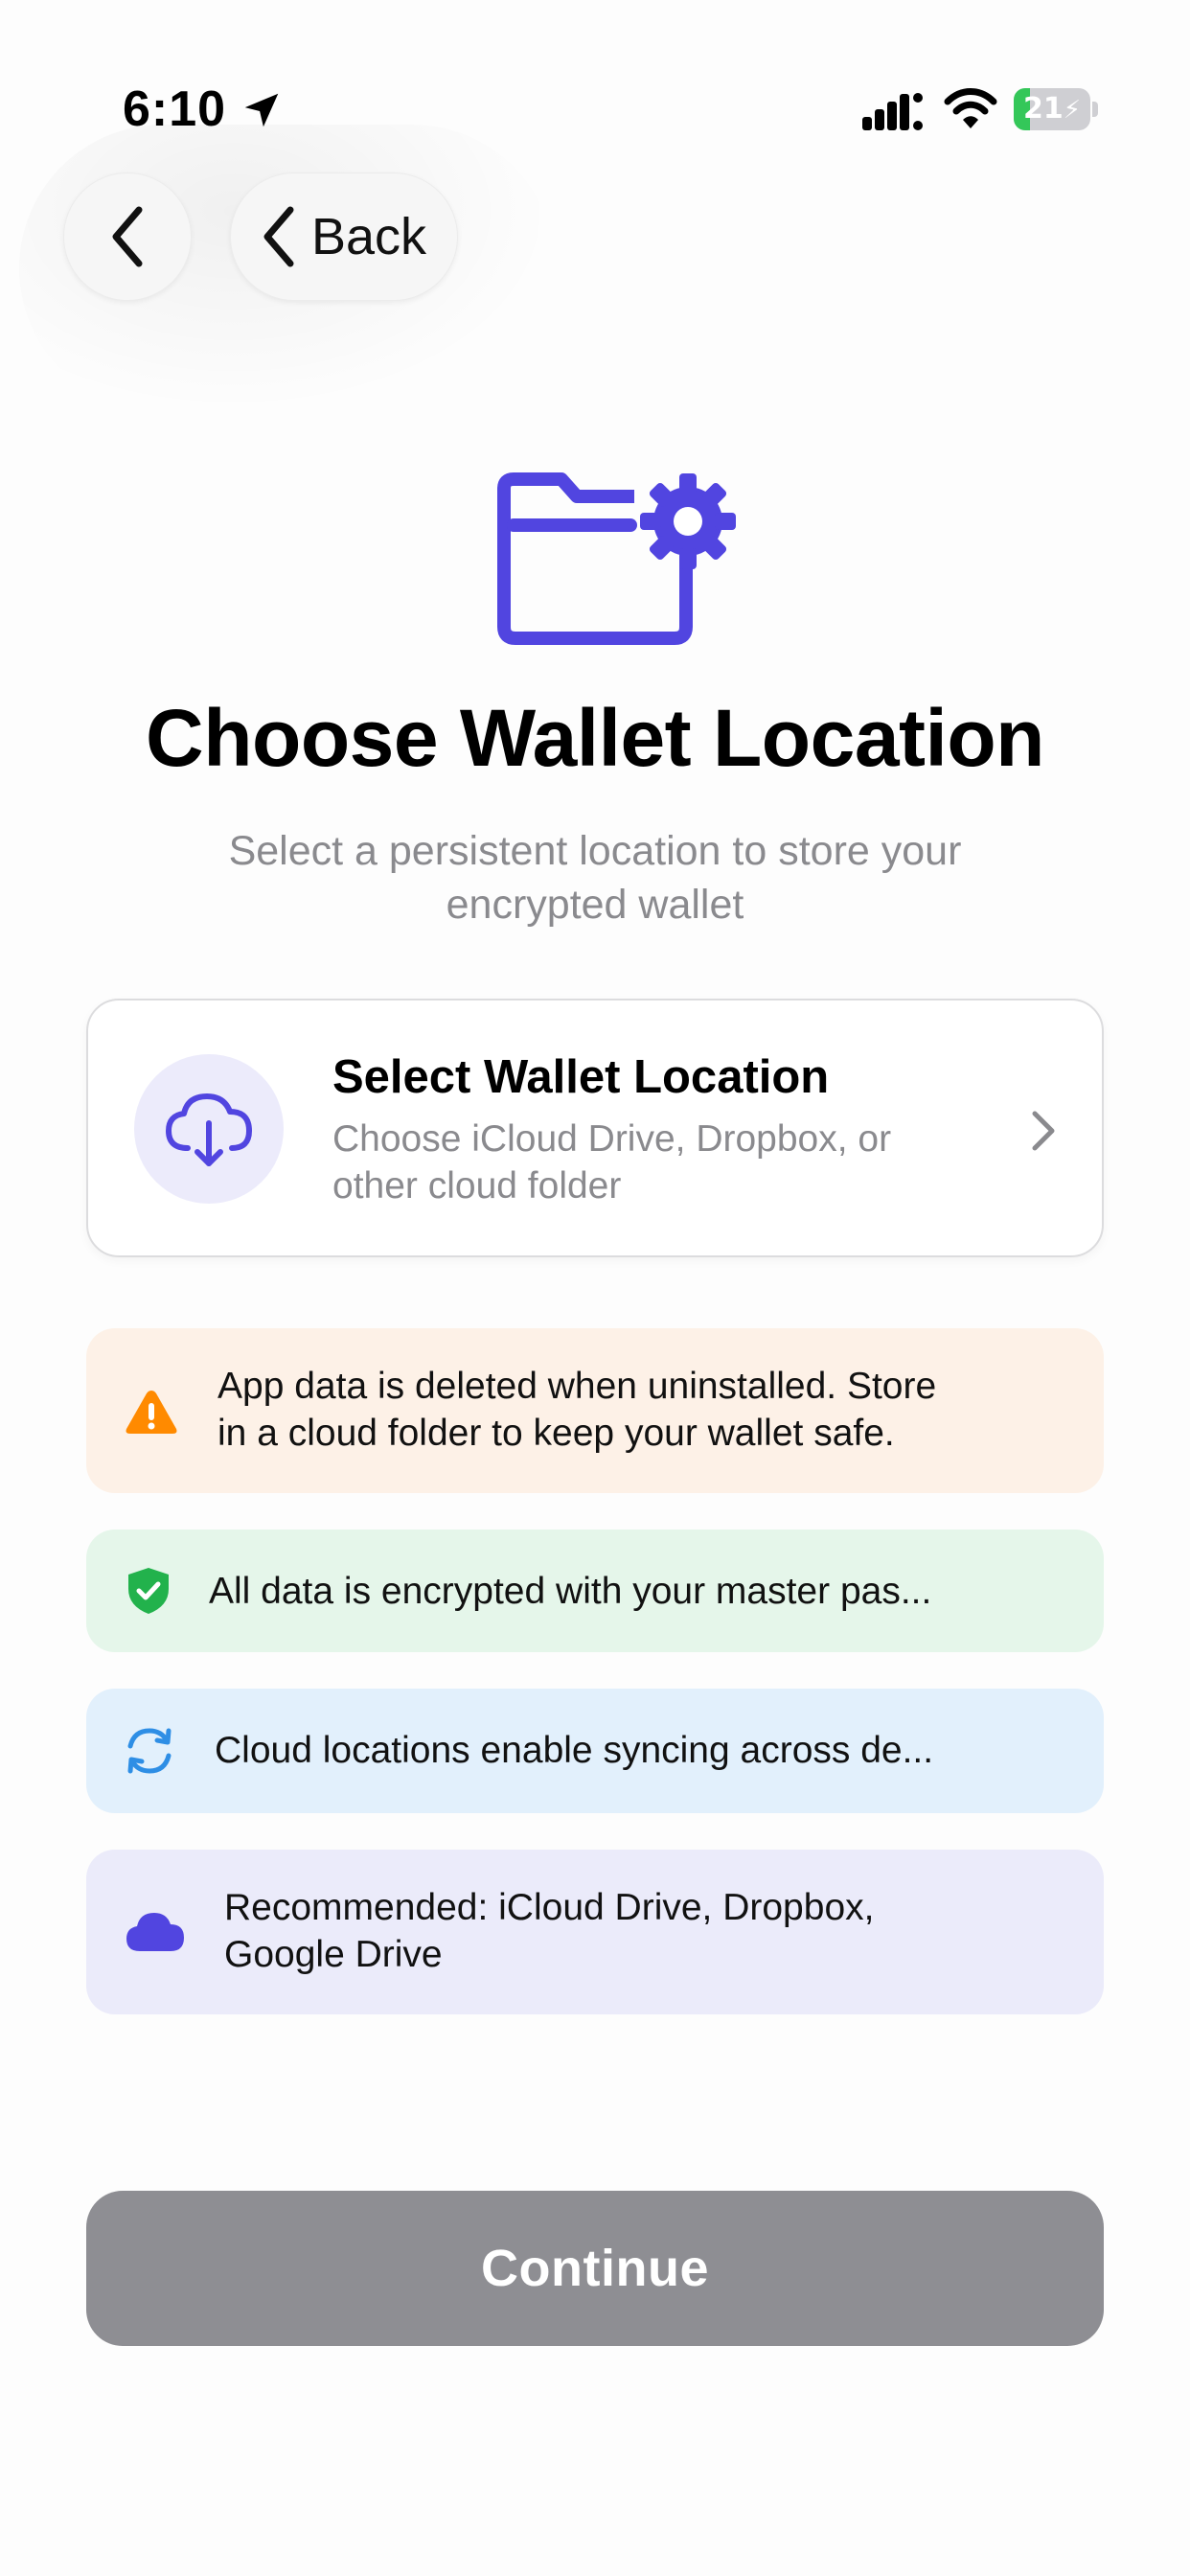 Image resolution: width=1190 pixels, height=2576 pixels. Describe the element at coordinates (1043, 109) in the screenshot. I see `battery-percent: 21` at that location.